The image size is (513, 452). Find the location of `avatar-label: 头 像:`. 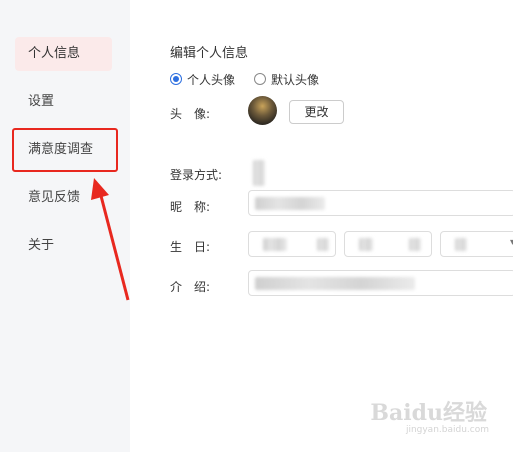

avatar-label: 头 像: is located at coordinates (190, 114).